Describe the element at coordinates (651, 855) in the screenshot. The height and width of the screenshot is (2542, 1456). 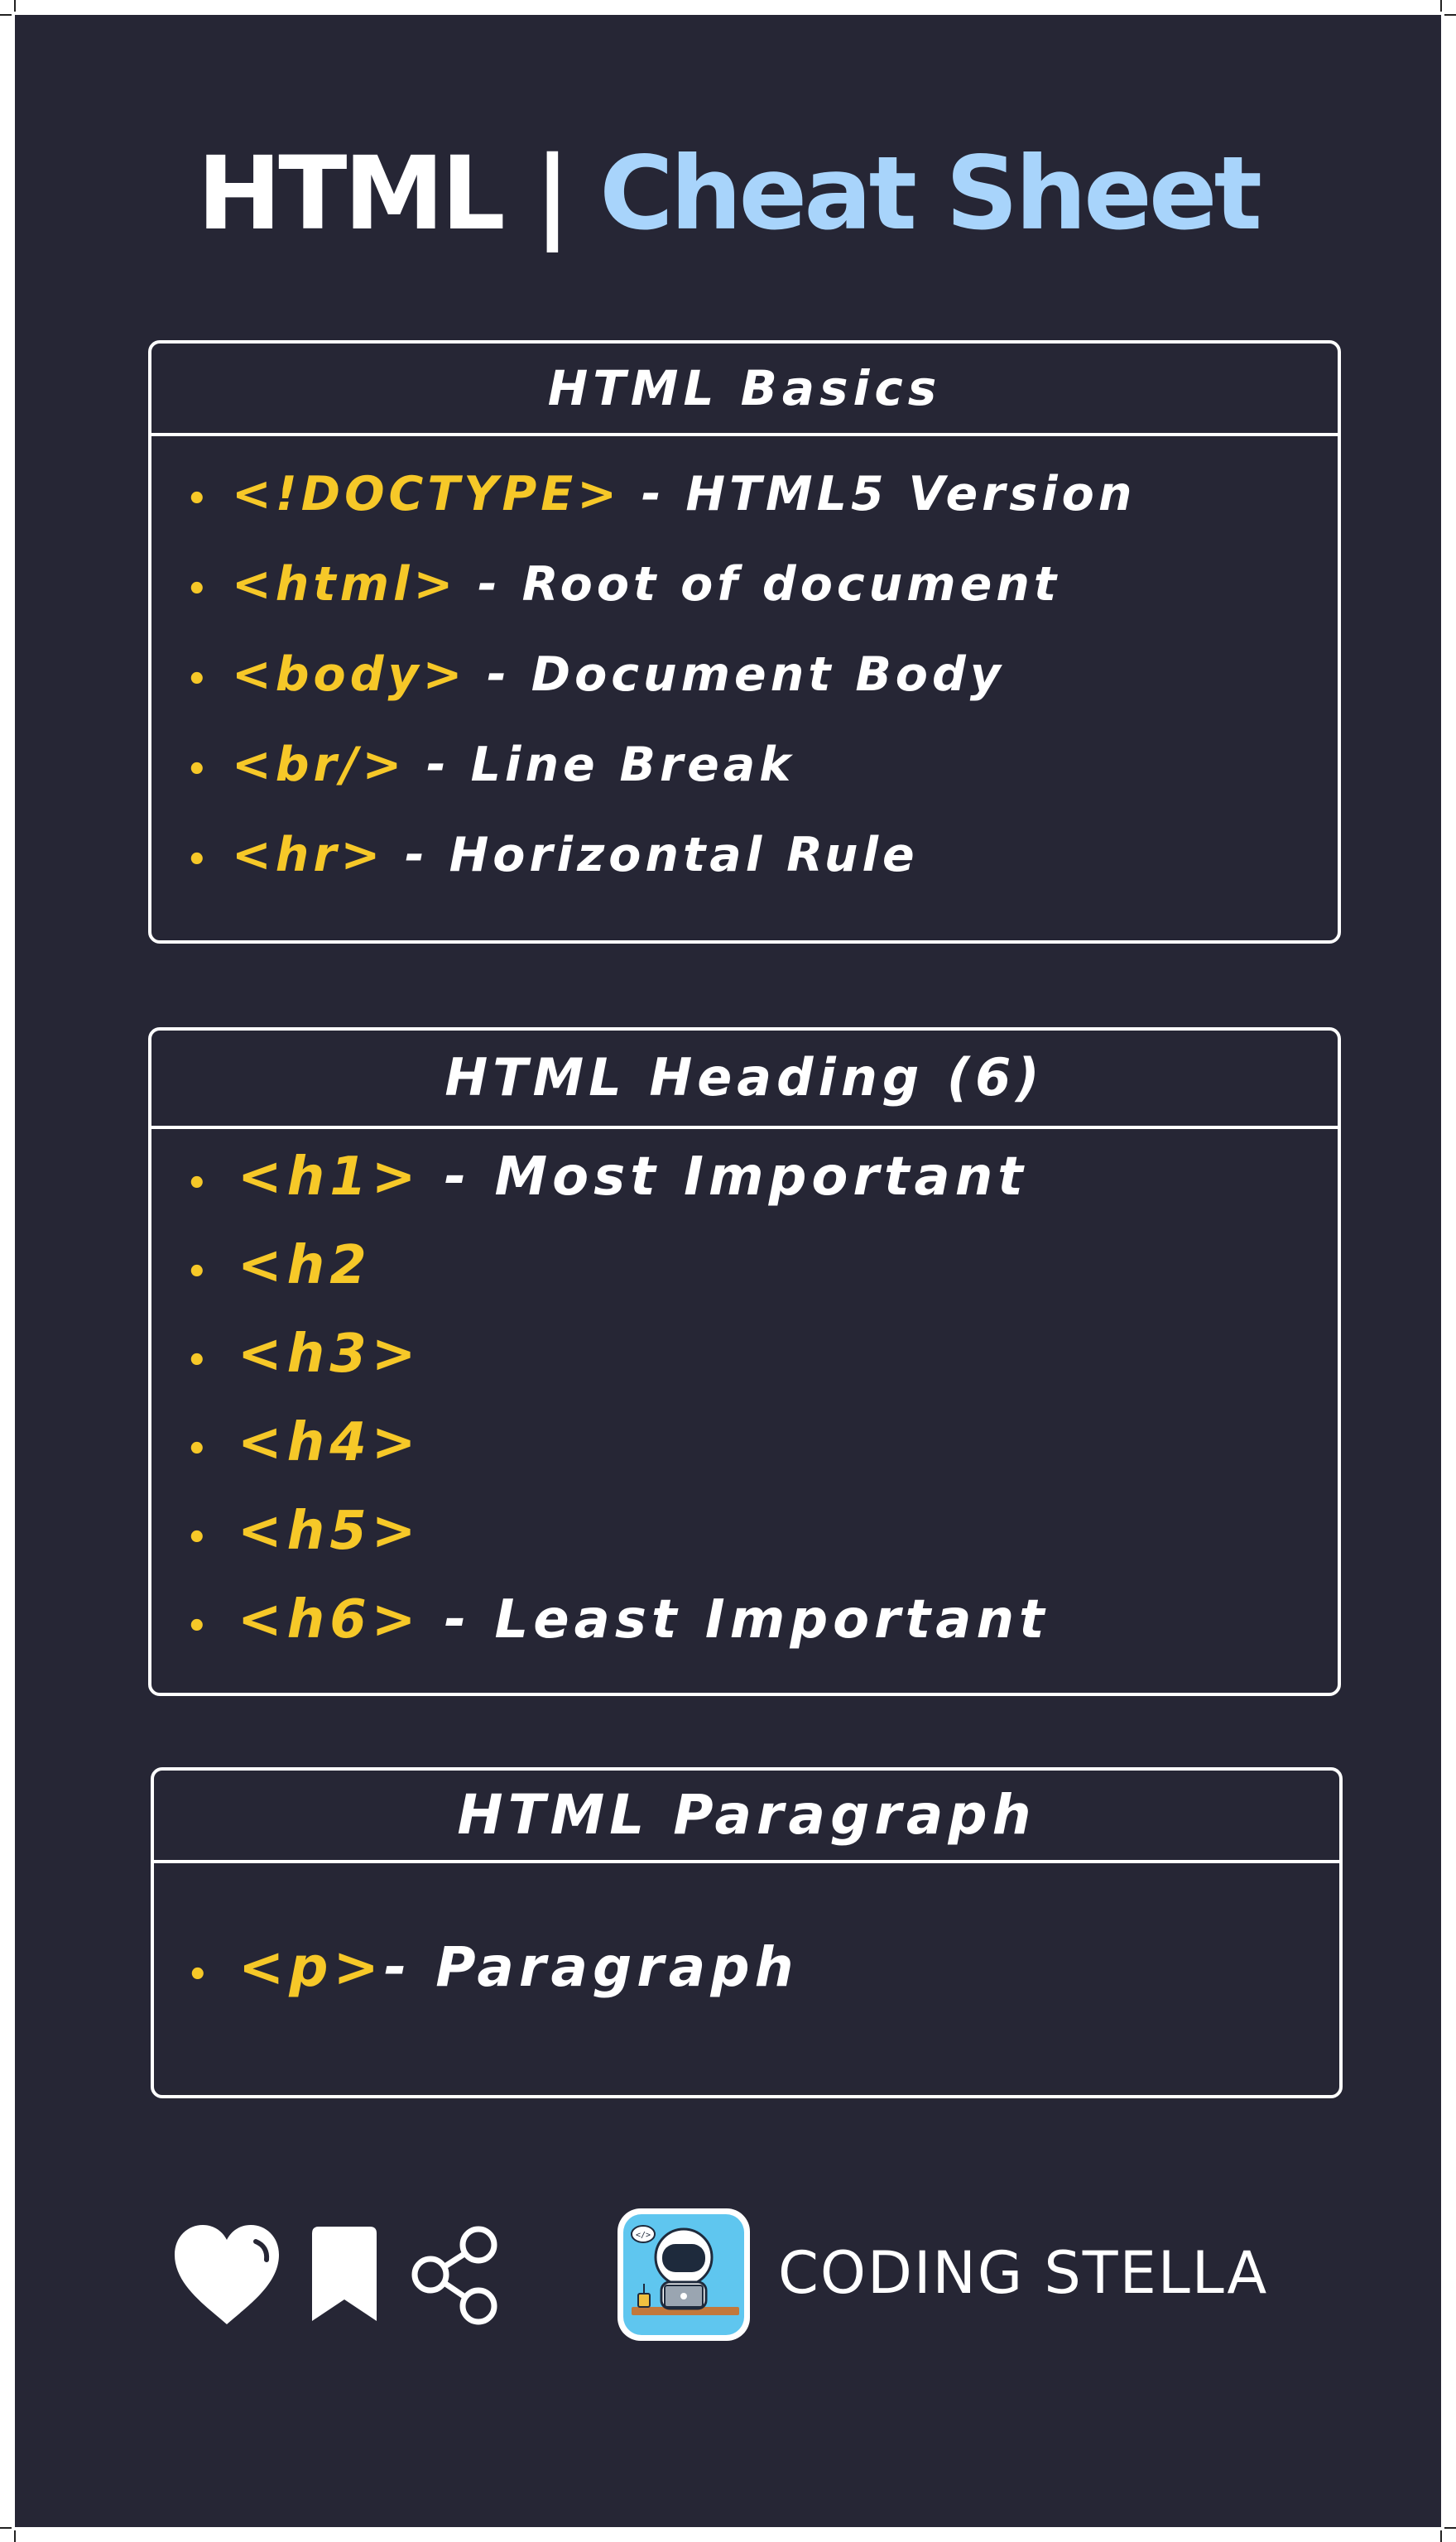
I see `item-desc: - Horizontal Rule` at that location.